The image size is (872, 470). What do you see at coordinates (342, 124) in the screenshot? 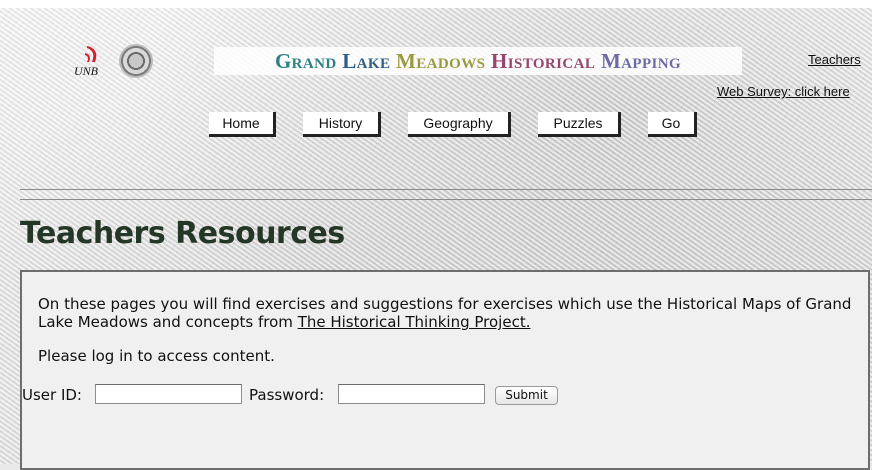
I see `nav-history-button: History` at bounding box center [342, 124].